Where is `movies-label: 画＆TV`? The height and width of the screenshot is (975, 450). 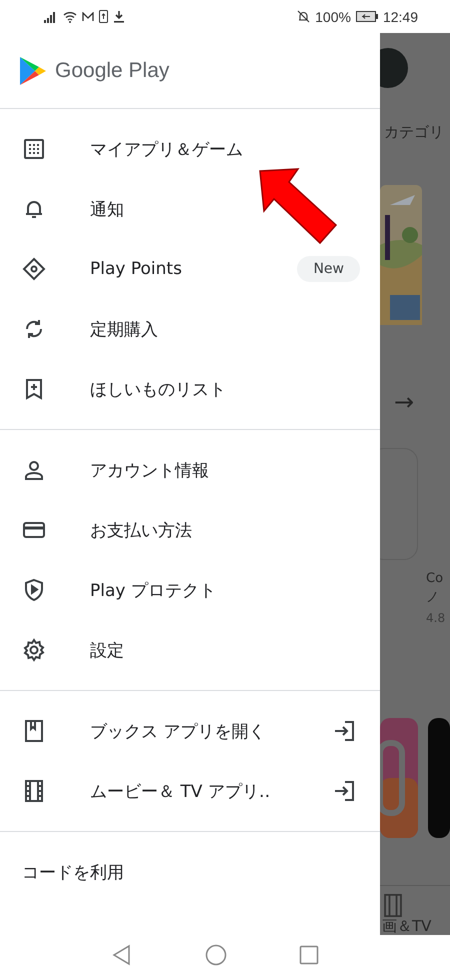 movies-label: 画＆TV is located at coordinates (407, 926).